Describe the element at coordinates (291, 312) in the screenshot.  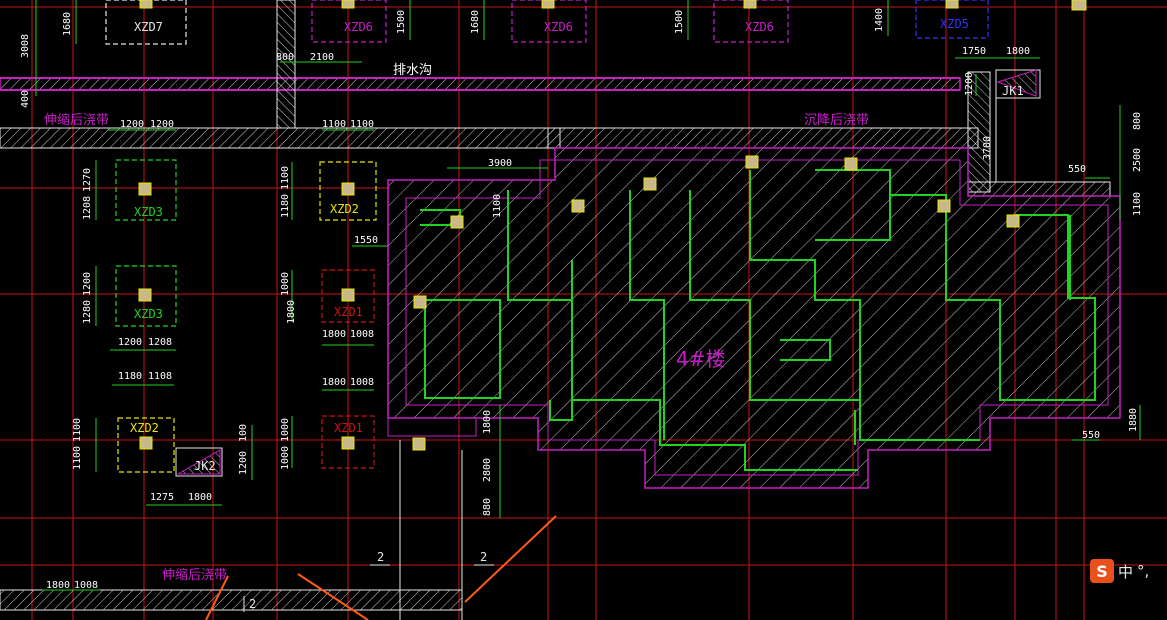
I see `dim-1800b: 1800` at that location.